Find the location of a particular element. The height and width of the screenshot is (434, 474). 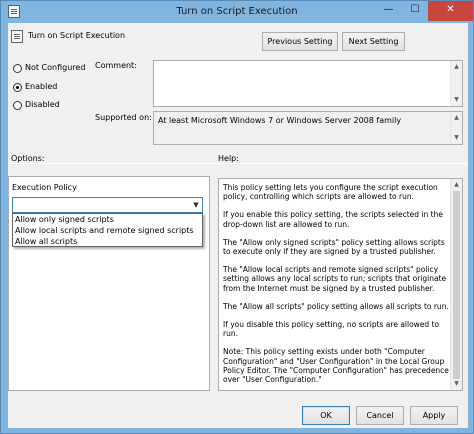

comment-field: ▲ ▼ is located at coordinates (308, 83).